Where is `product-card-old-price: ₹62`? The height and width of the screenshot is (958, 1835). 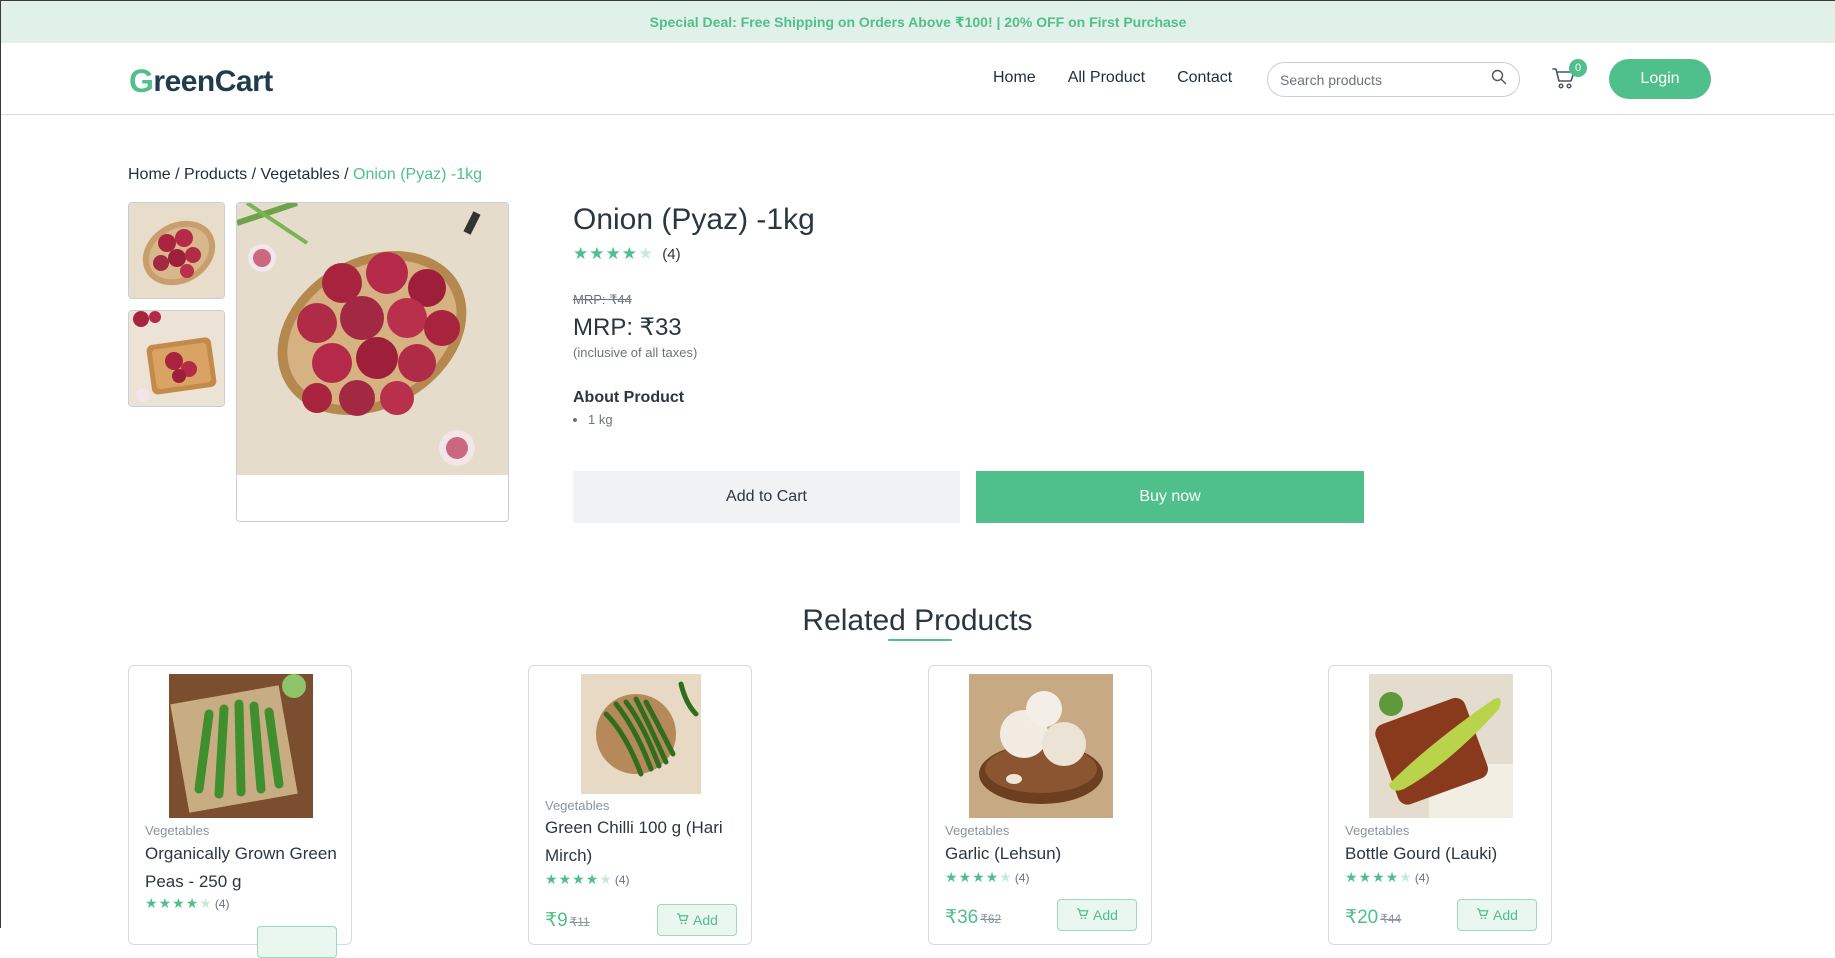
product-card-old-price: ₹62 is located at coordinates (991, 919).